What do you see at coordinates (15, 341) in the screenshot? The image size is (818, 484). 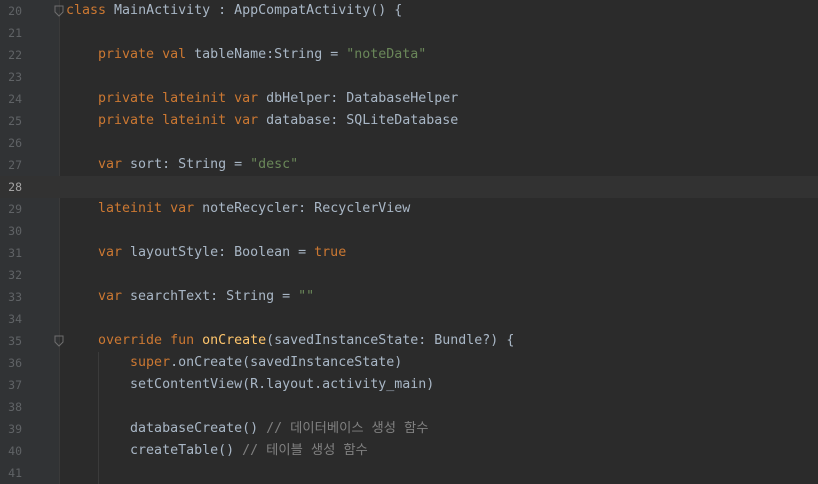 I see `line-number: 35` at bounding box center [15, 341].